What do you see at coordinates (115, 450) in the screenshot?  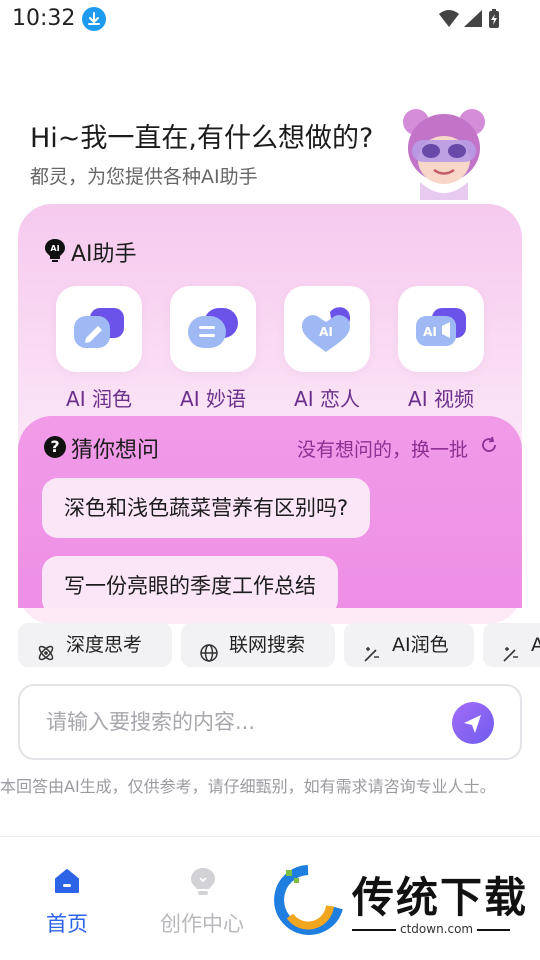 I see `guess-title: 猜你想问` at bounding box center [115, 450].